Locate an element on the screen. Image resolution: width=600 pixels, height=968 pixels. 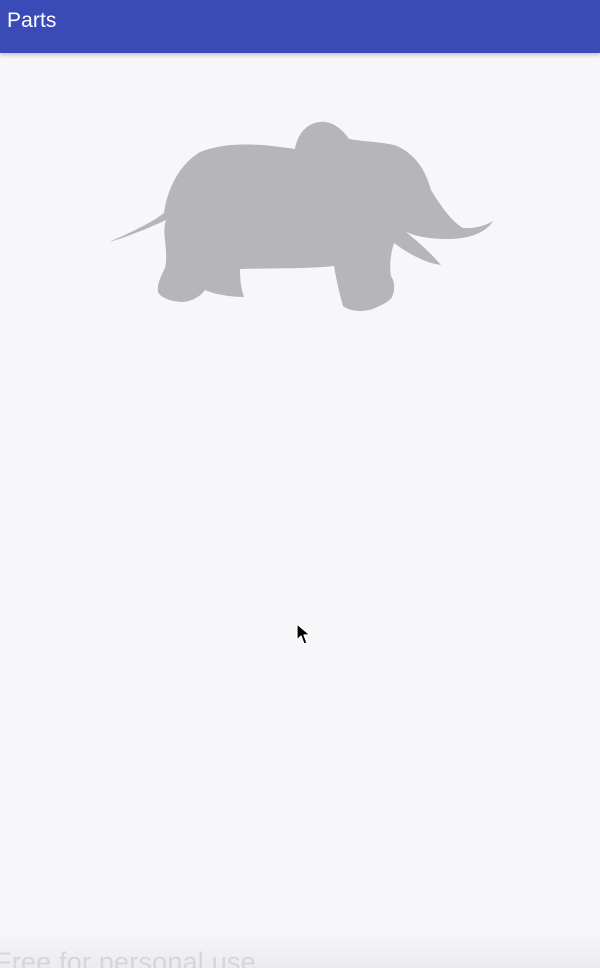
pointer-arrow-icon is located at coordinates (303, 634).